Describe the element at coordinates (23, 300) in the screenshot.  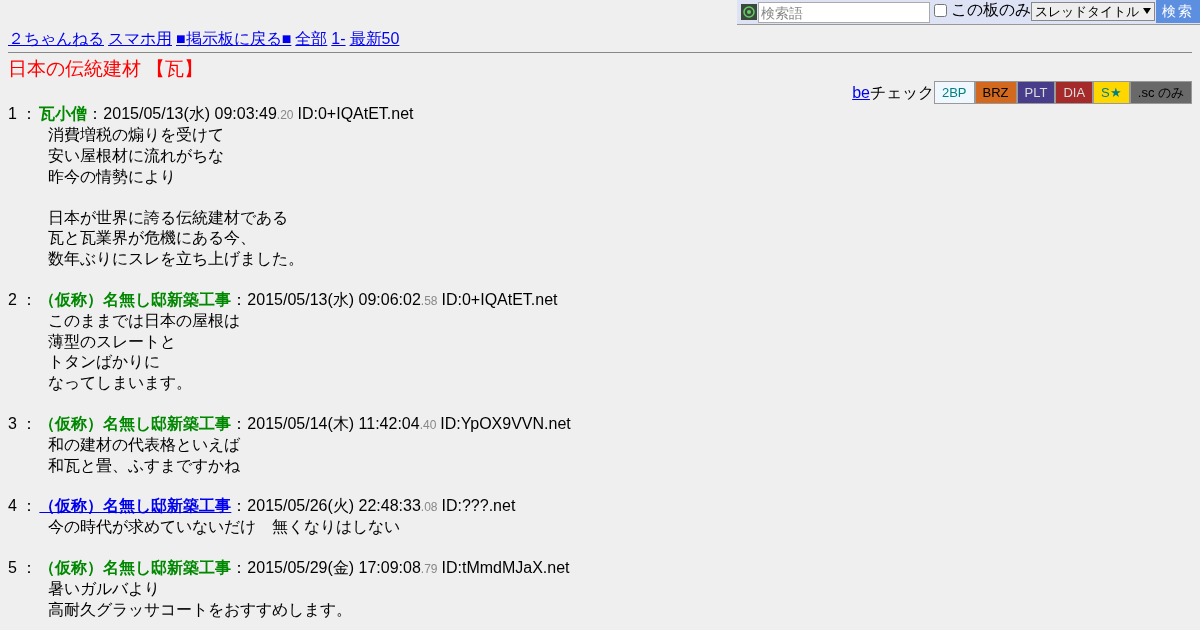
I see `post-number: 2 ：` at that location.